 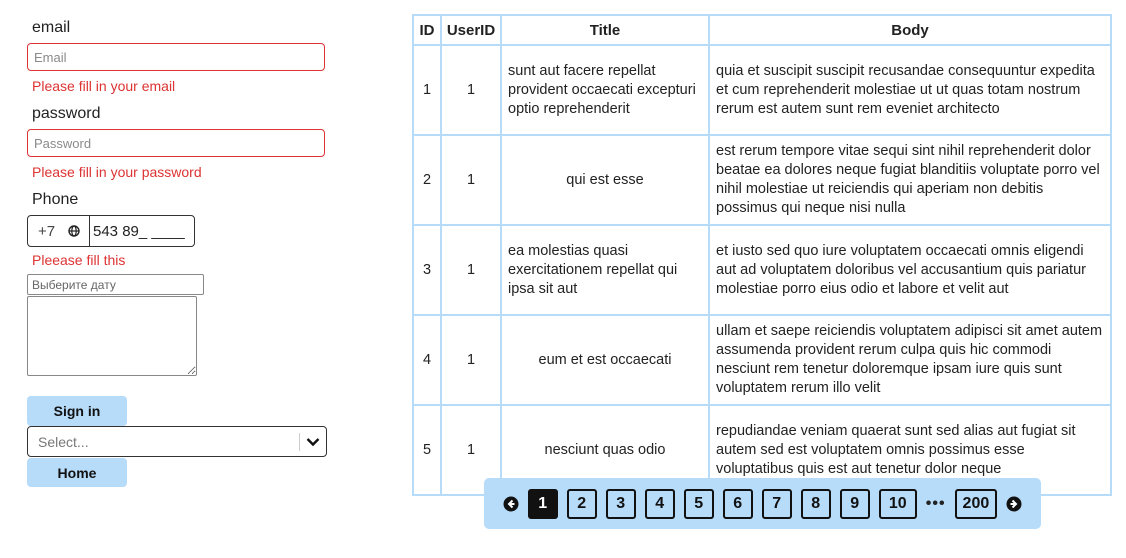 I want to click on chevron-down-icon, so click(x=313, y=442).